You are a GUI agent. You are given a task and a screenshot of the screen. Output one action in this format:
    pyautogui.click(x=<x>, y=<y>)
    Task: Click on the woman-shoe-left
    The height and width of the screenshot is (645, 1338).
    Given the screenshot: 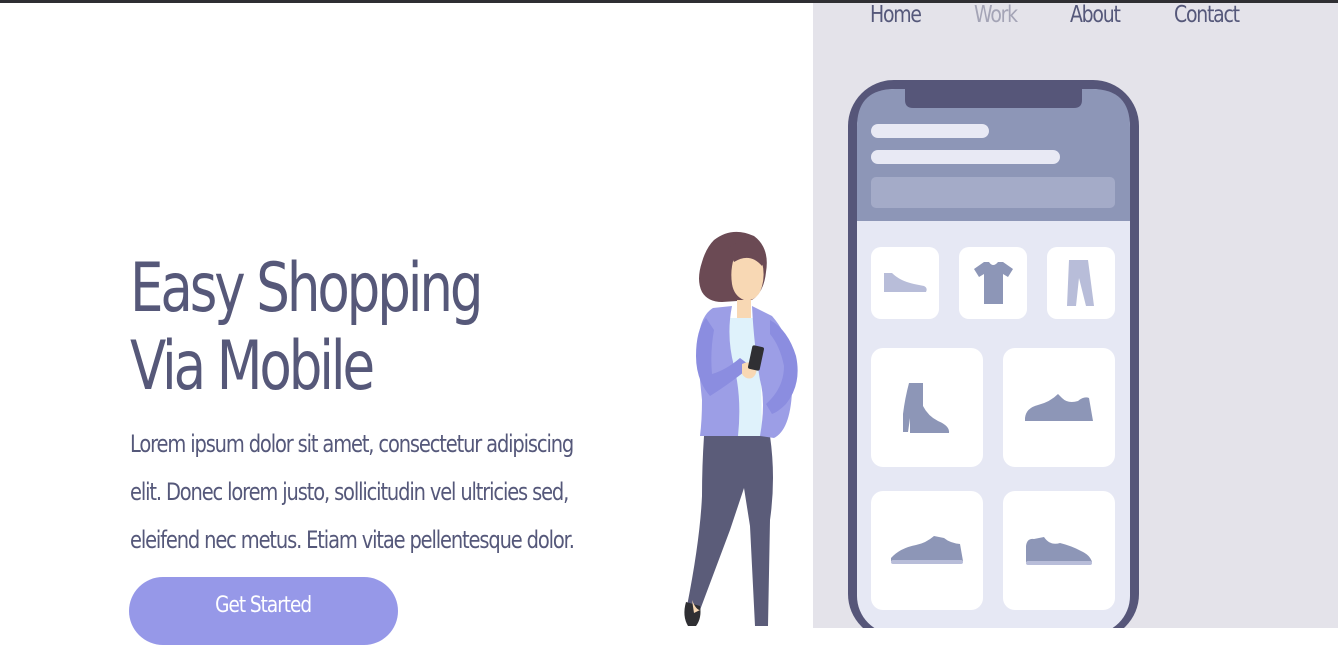 What is the action you would take?
    pyautogui.click(x=692, y=614)
    